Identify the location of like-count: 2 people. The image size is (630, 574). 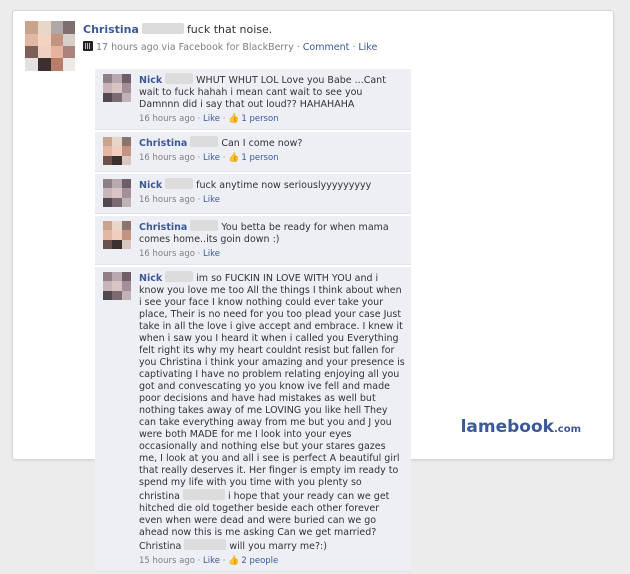
(259, 561).